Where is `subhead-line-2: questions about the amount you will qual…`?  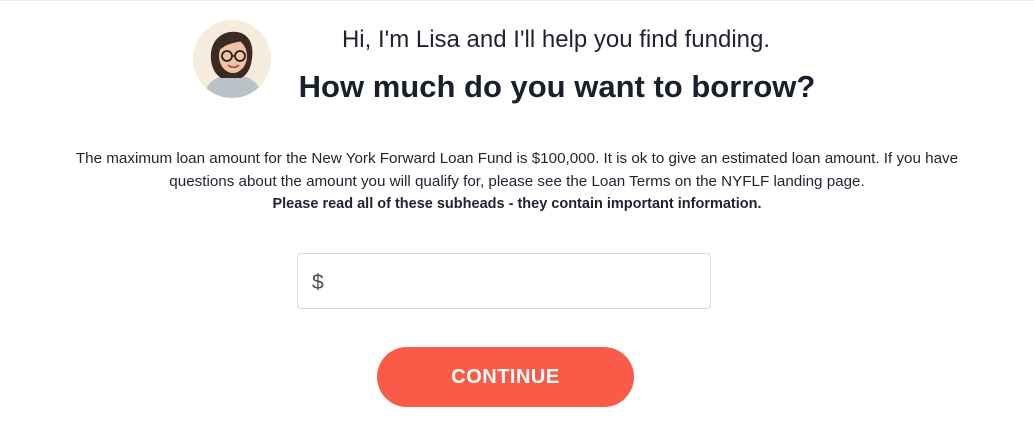 subhead-line-2: questions about the amount you will qual… is located at coordinates (517, 181).